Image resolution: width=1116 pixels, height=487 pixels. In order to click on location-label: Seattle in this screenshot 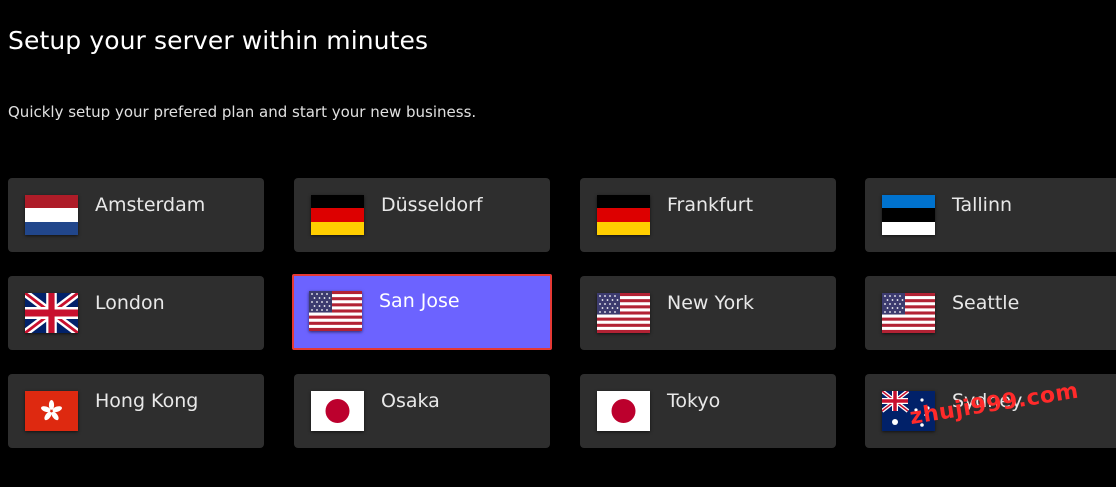, I will do `click(986, 303)`.